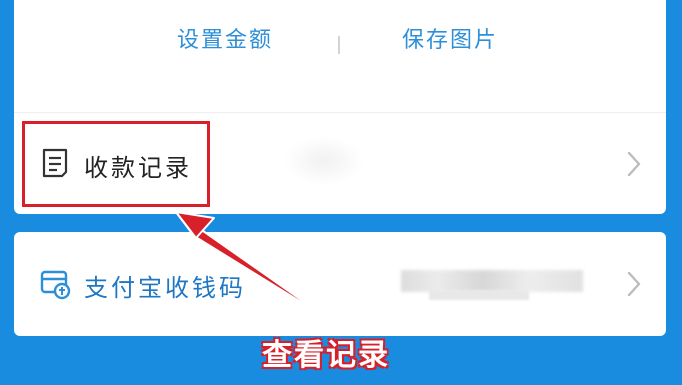 The width and height of the screenshot is (682, 385). What do you see at coordinates (55, 285) in the screenshot?
I see `alipay-cashier-icon` at bounding box center [55, 285].